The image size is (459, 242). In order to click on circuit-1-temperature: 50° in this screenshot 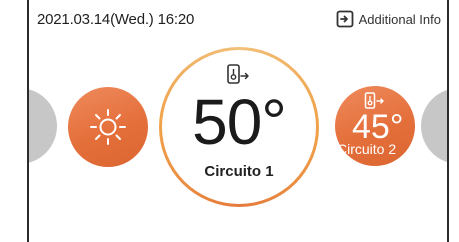, I will do `click(239, 122)`.